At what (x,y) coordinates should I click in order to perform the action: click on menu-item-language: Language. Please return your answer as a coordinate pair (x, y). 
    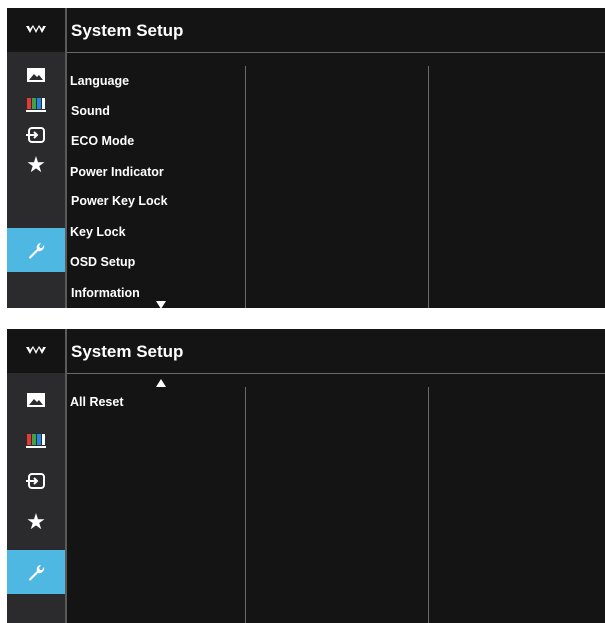
    Looking at the image, I should click on (99, 81).